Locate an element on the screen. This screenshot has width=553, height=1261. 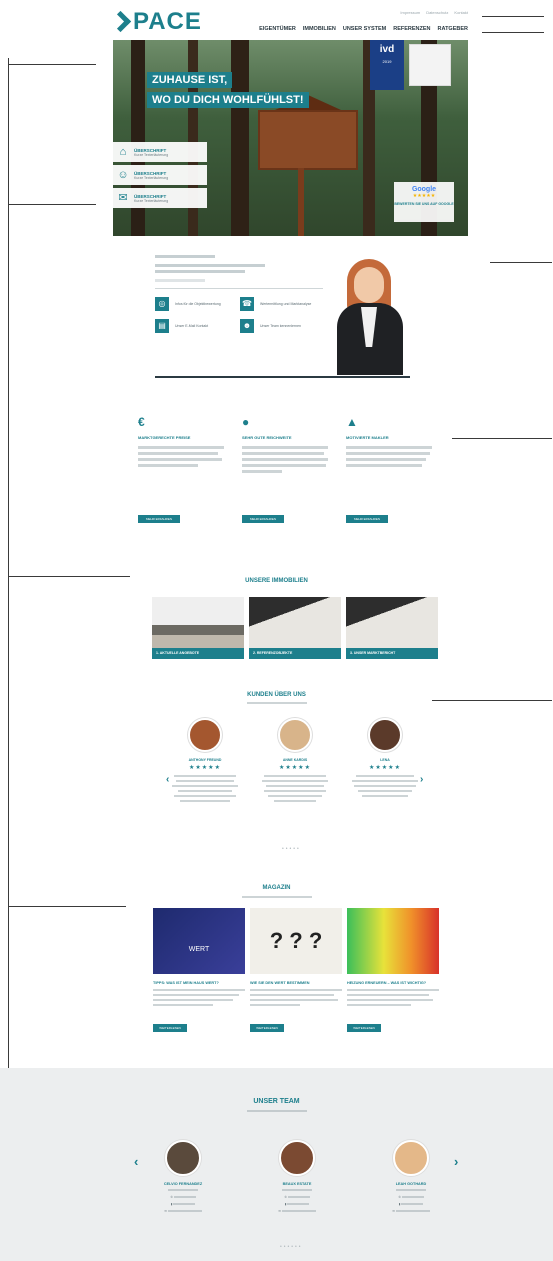
tree-trunk is located at coordinates (240, 138).